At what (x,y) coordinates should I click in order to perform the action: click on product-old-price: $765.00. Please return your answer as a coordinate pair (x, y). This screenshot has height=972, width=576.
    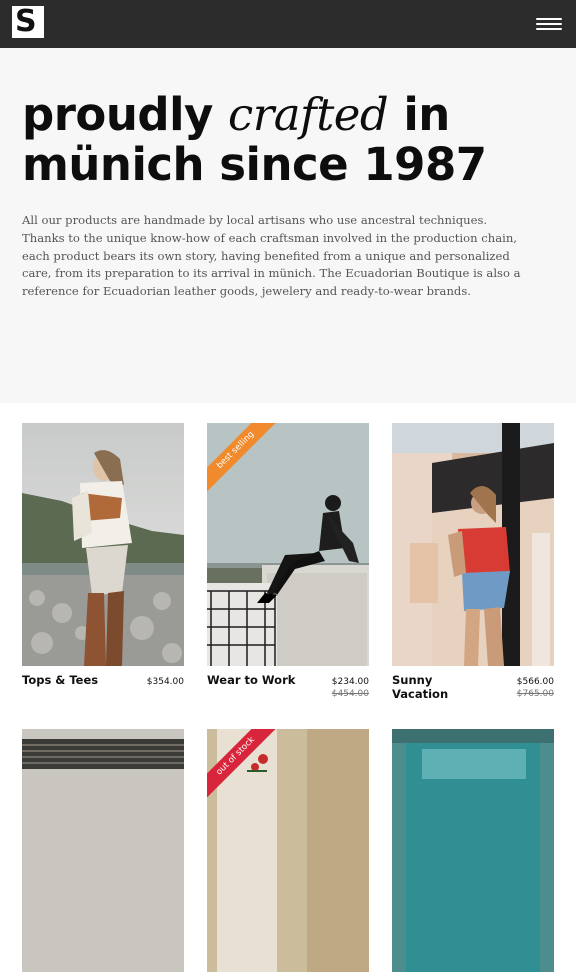
    Looking at the image, I should click on (535, 694).